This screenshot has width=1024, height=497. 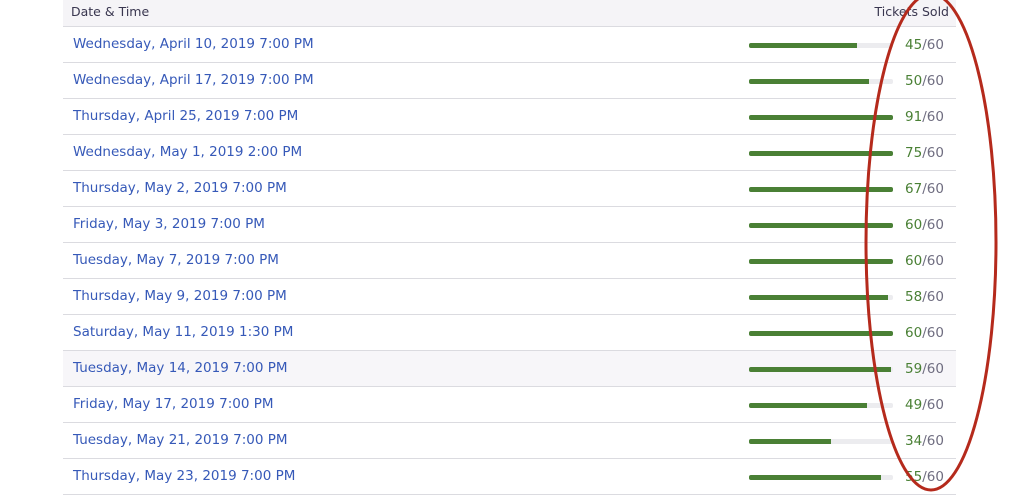 What do you see at coordinates (924, 405) in the screenshot?
I see `tickets-sold-count: 49/60` at bounding box center [924, 405].